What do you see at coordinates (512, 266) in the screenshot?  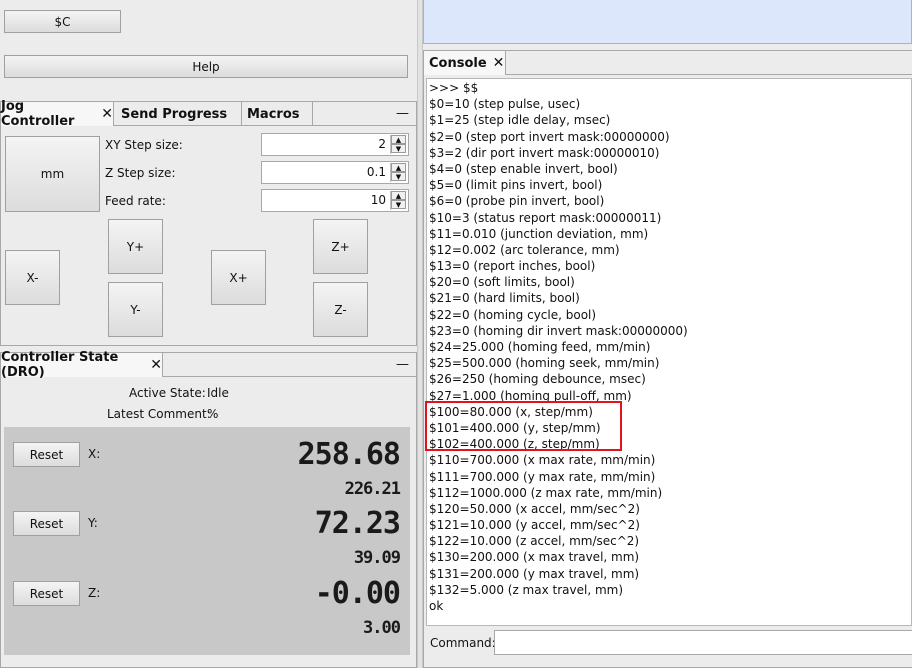 I see `console-line: $13=0 (report inches, bool)` at bounding box center [512, 266].